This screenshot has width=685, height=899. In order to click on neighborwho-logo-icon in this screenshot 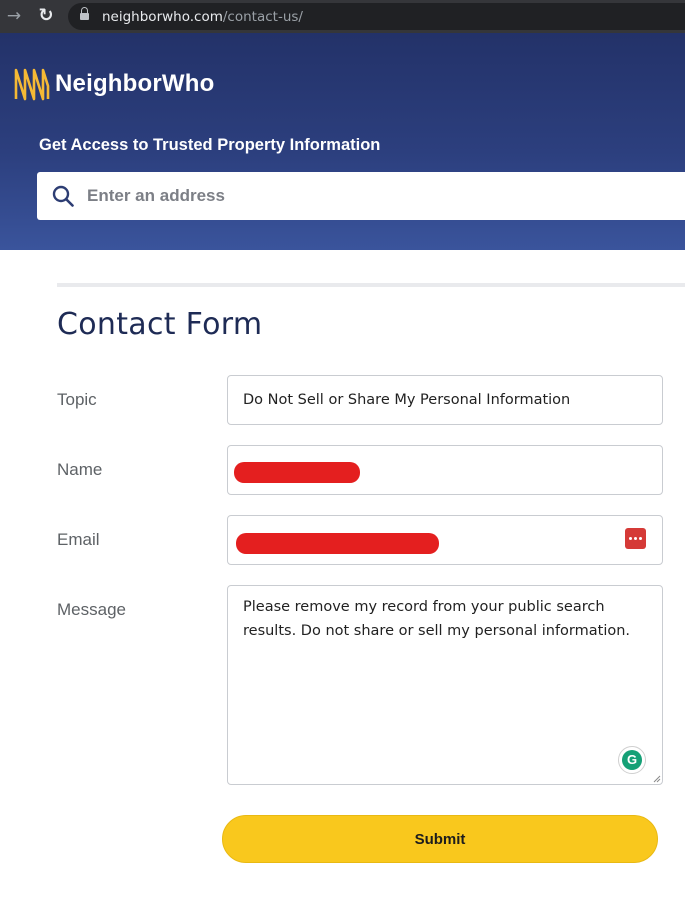, I will do `click(32, 84)`.